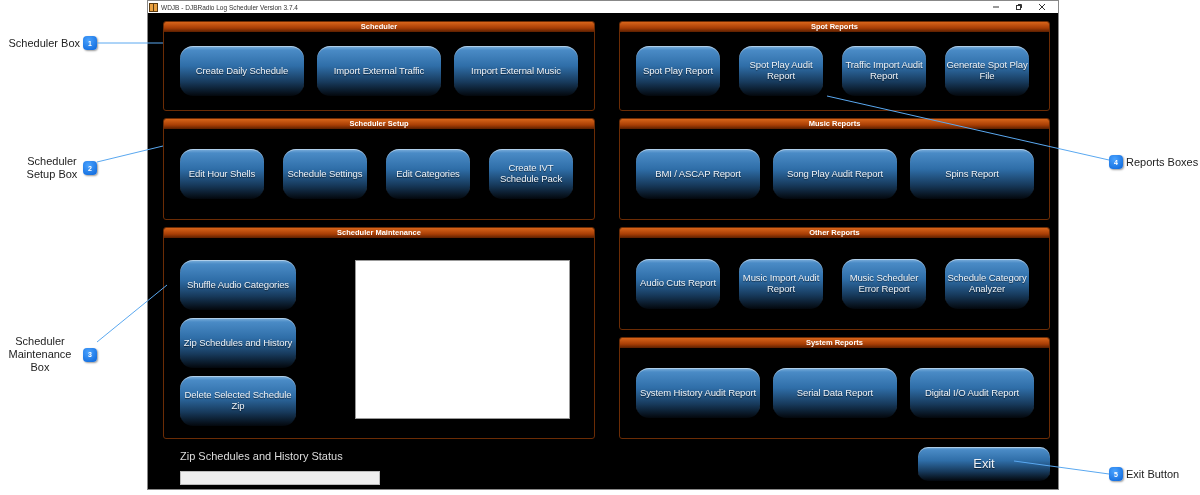 This screenshot has height=495, width=1200. What do you see at coordinates (835, 174) in the screenshot?
I see `action-button: Song Play Audit Report` at bounding box center [835, 174].